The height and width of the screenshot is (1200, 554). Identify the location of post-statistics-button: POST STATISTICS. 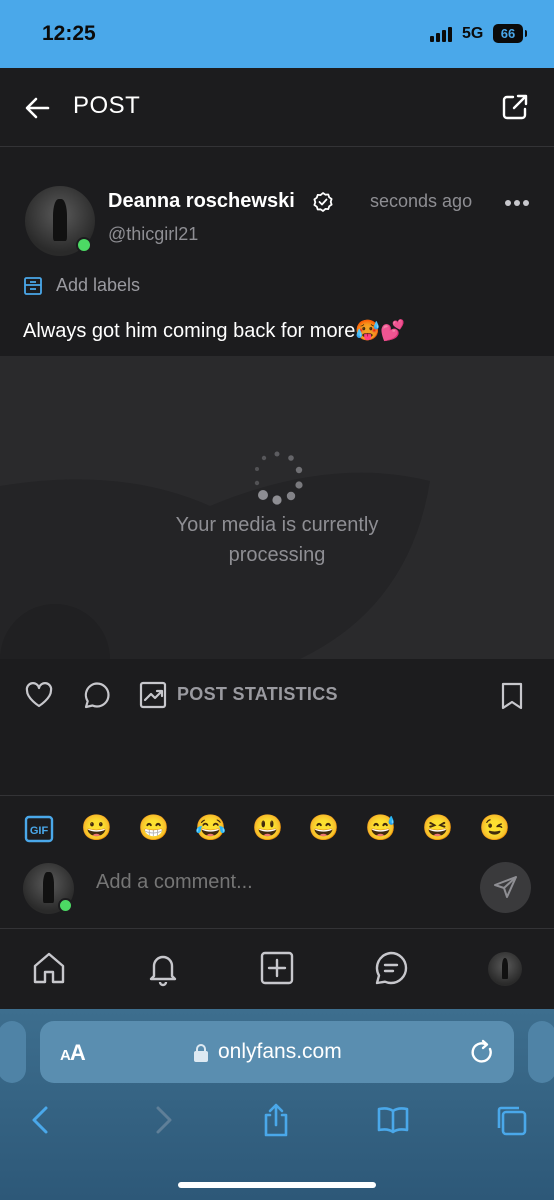
(257, 694).